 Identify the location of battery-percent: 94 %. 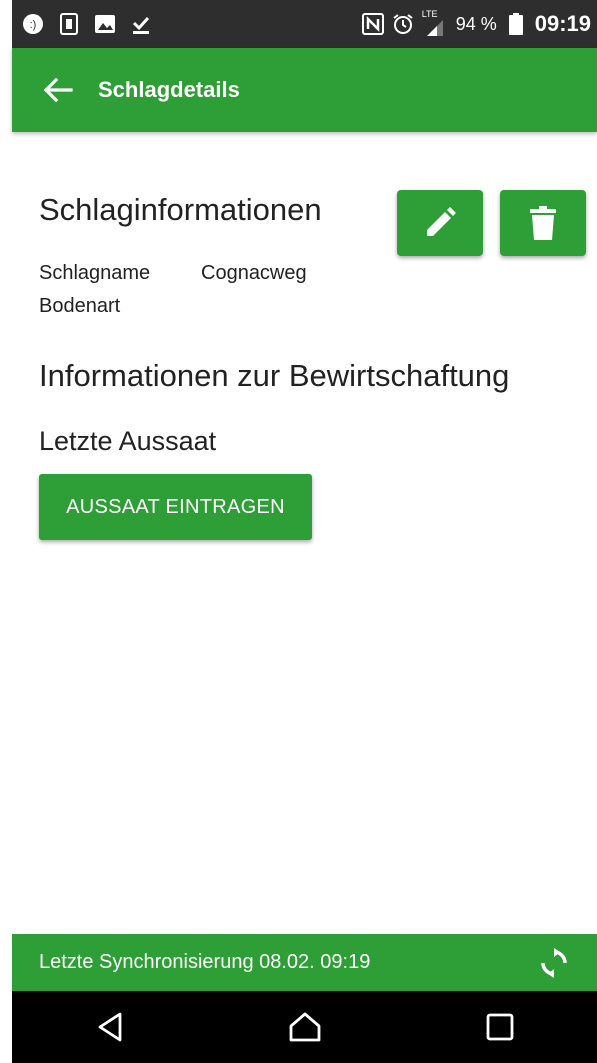
(476, 23).